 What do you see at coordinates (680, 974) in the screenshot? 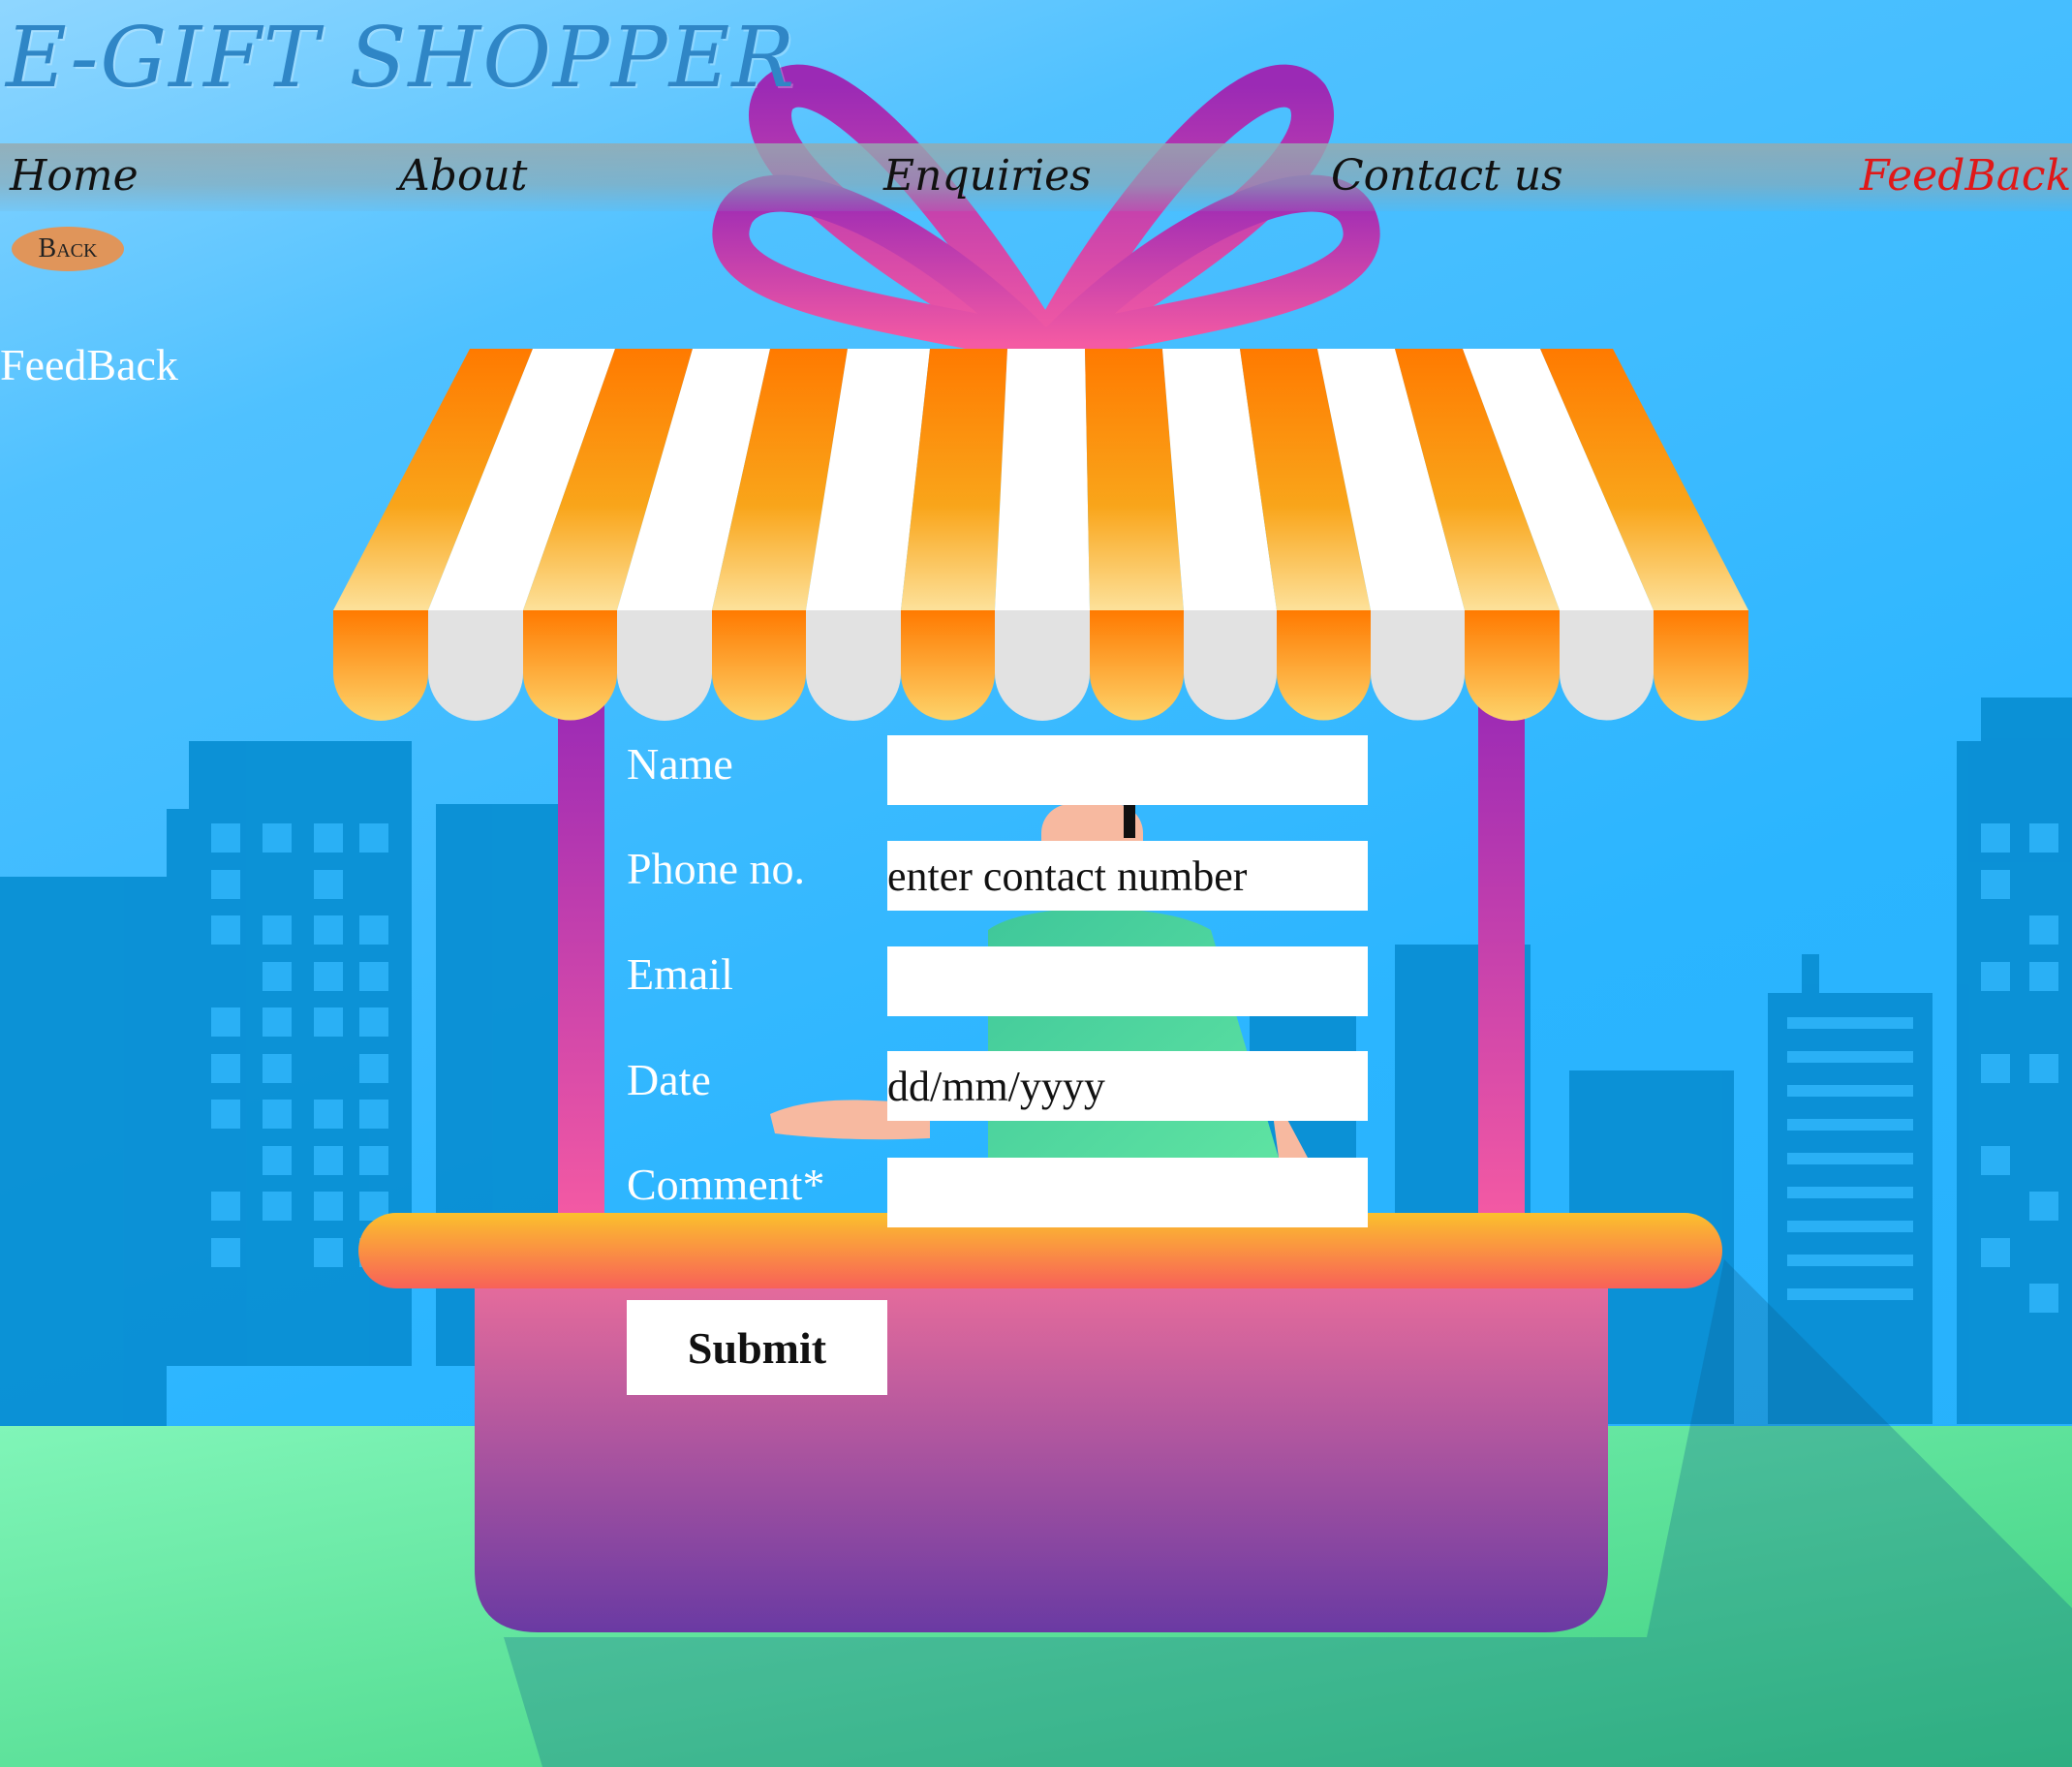
I see `email-label: Email` at bounding box center [680, 974].